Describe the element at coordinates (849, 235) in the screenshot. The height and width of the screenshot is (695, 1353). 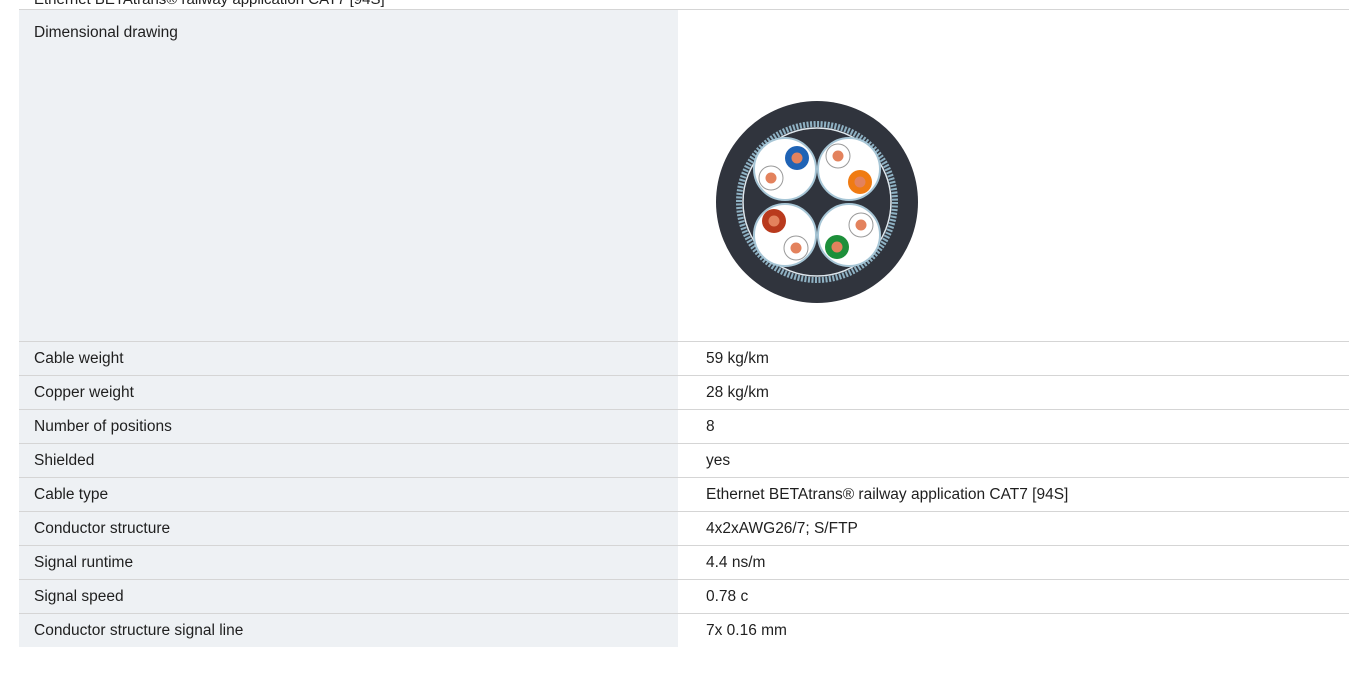
I see `pair-green-white` at that location.